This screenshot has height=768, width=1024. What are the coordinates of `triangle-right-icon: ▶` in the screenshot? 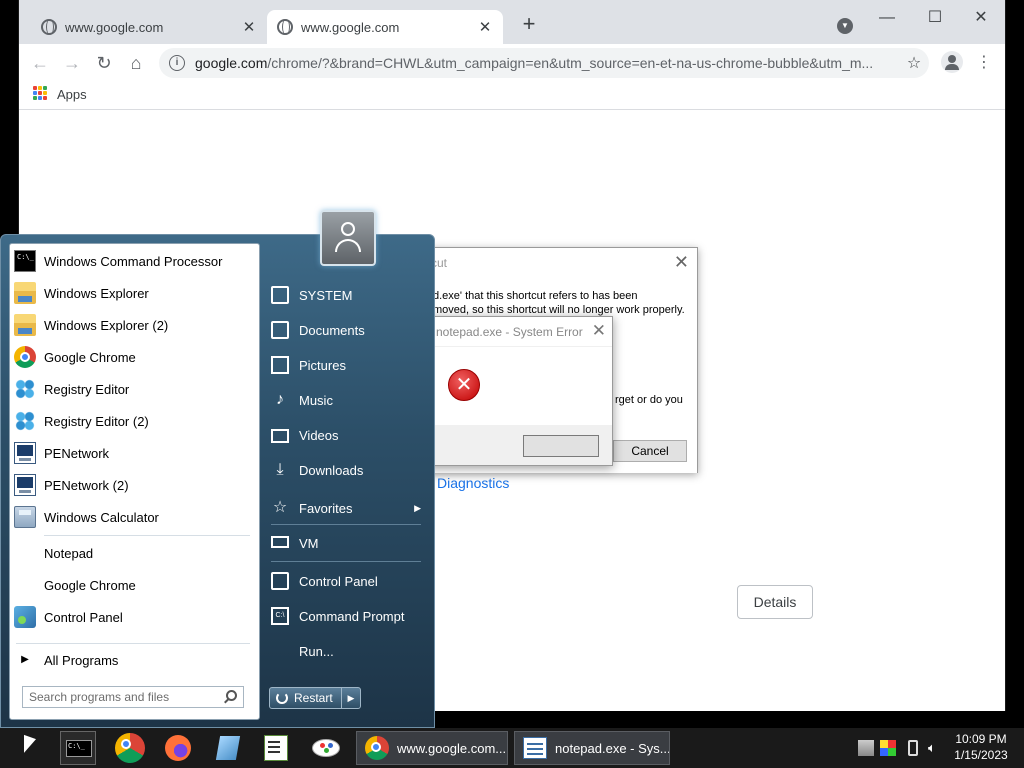 It's located at (25, 659).